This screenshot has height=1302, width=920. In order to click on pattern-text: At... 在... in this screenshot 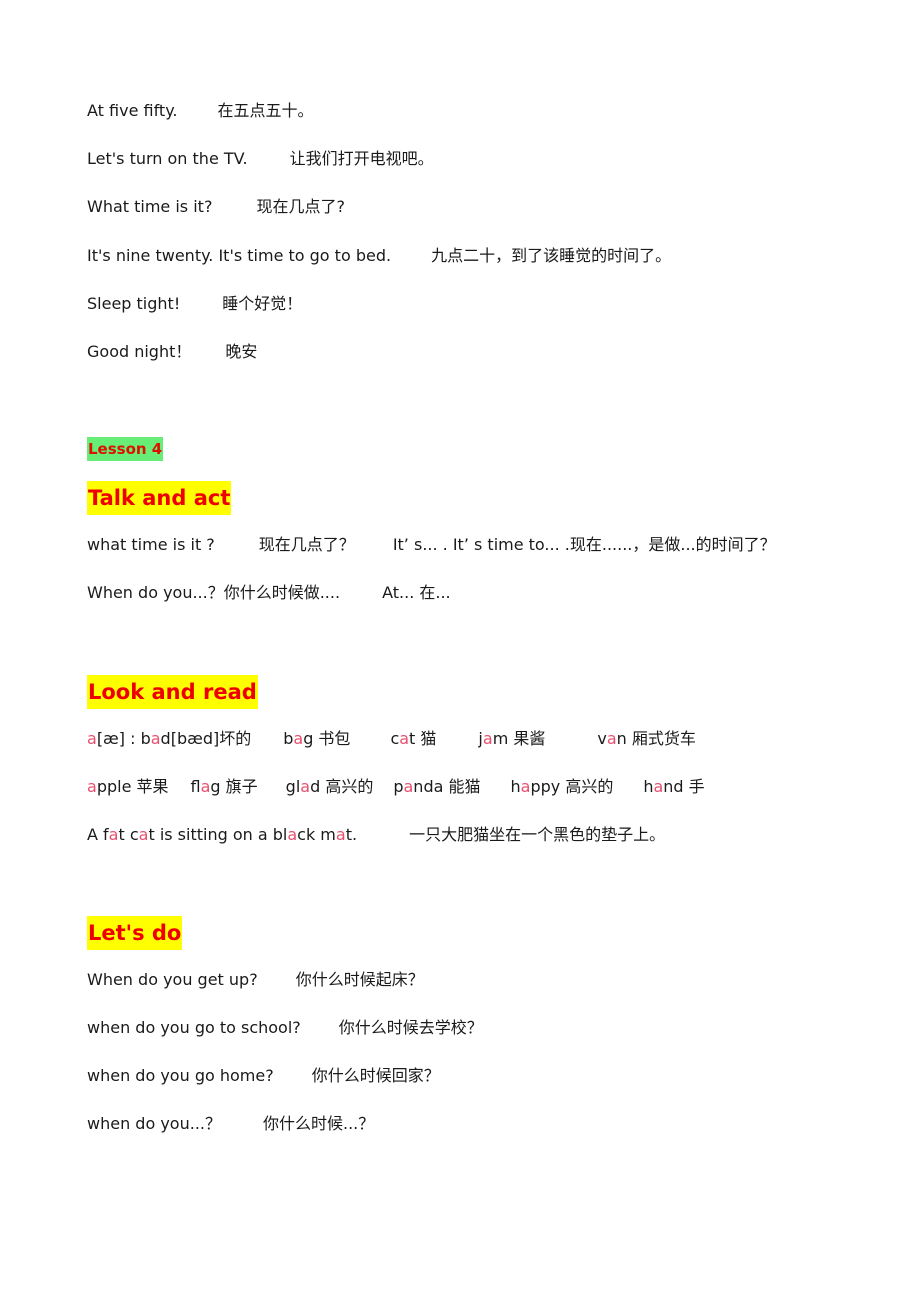, I will do `click(416, 592)`.